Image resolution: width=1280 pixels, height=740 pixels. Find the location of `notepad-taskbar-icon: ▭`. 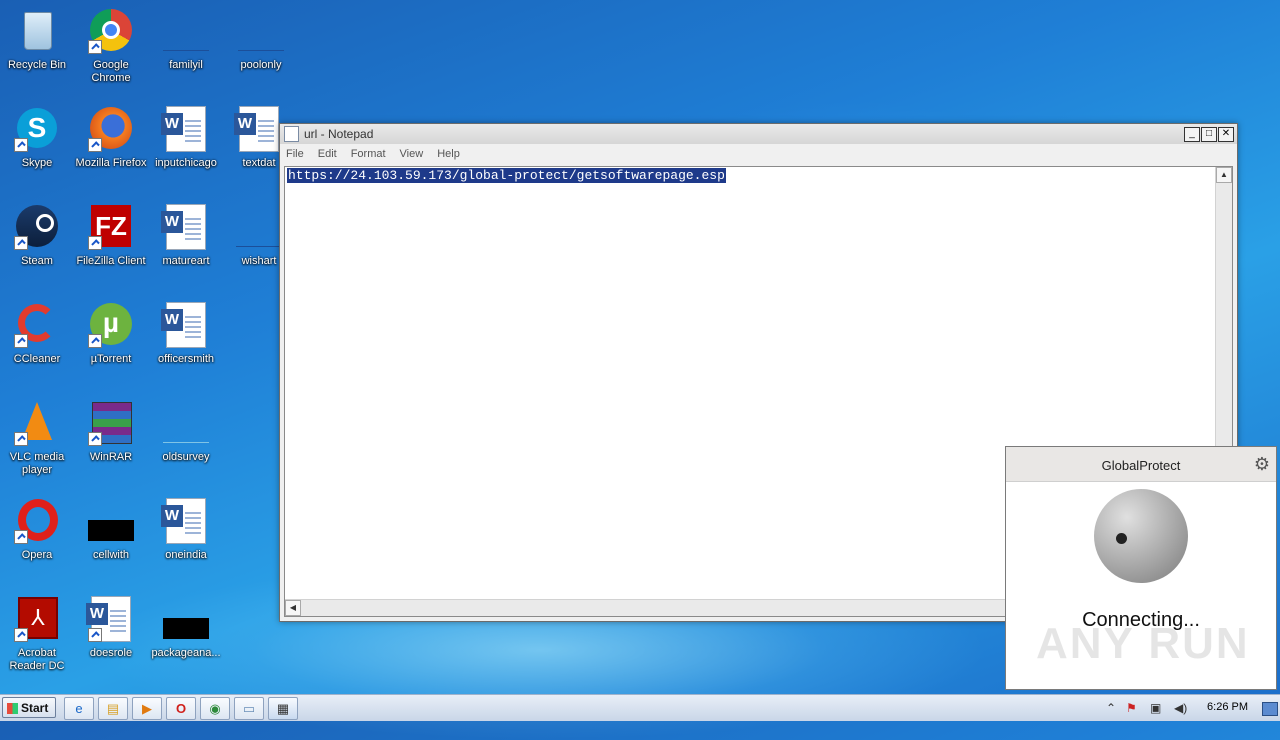

notepad-taskbar-icon: ▭ is located at coordinates (249, 708).